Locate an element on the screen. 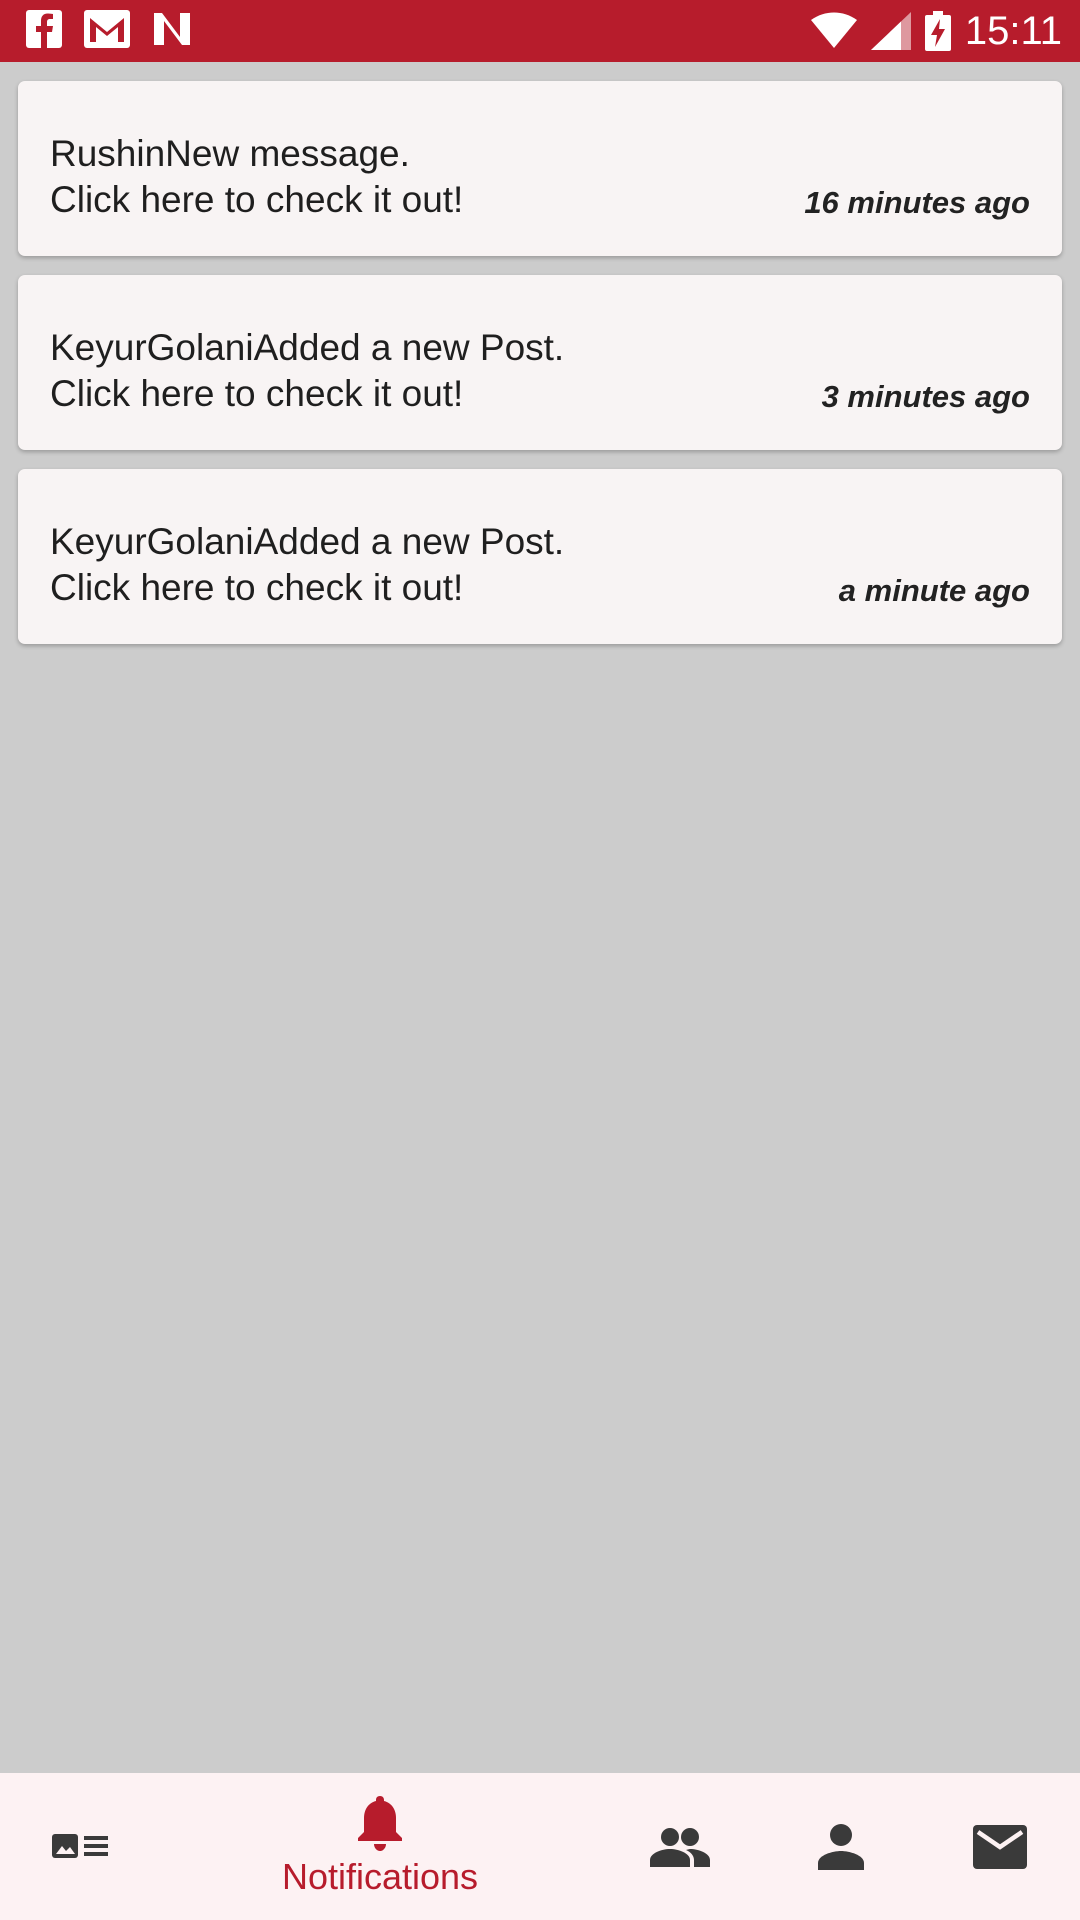 This screenshot has height=1920, width=1080. feed-icon is located at coordinates (80, 1845).